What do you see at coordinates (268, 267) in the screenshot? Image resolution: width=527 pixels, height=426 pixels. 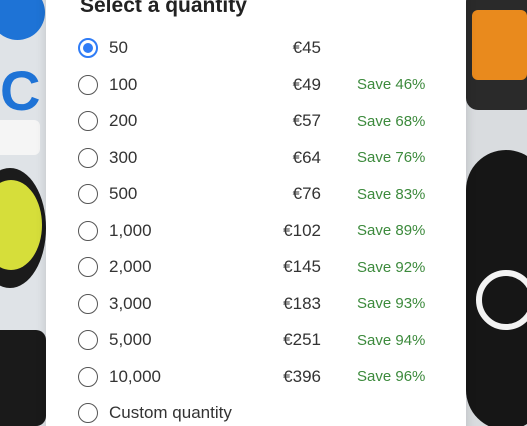 I see `quantity-option: 2,000 €145 Save 92%` at bounding box center [268, 267].